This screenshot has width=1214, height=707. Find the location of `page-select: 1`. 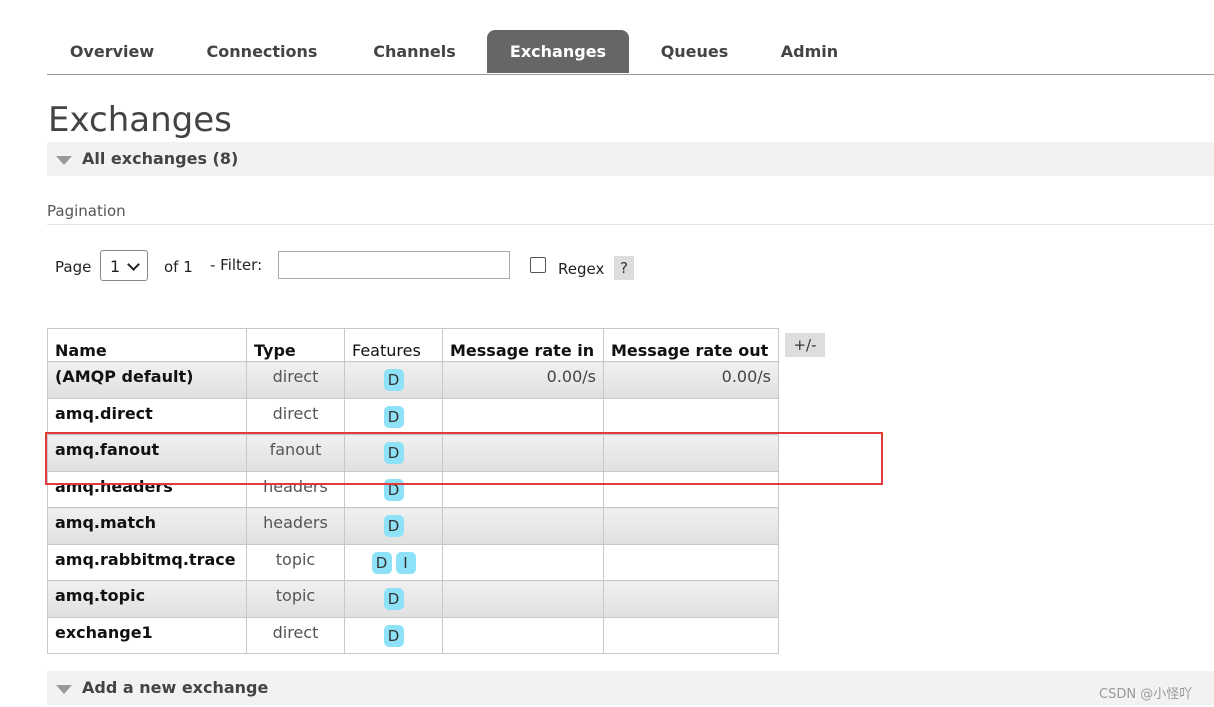

page-select: 1 is located at coordinates (124, 265).